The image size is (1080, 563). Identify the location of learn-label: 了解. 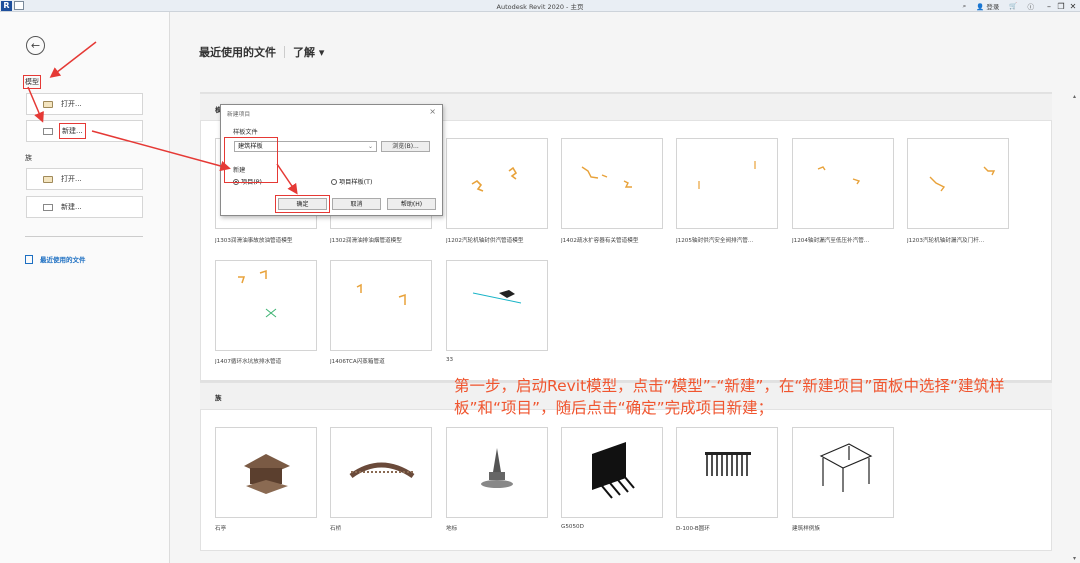
(304, 52).